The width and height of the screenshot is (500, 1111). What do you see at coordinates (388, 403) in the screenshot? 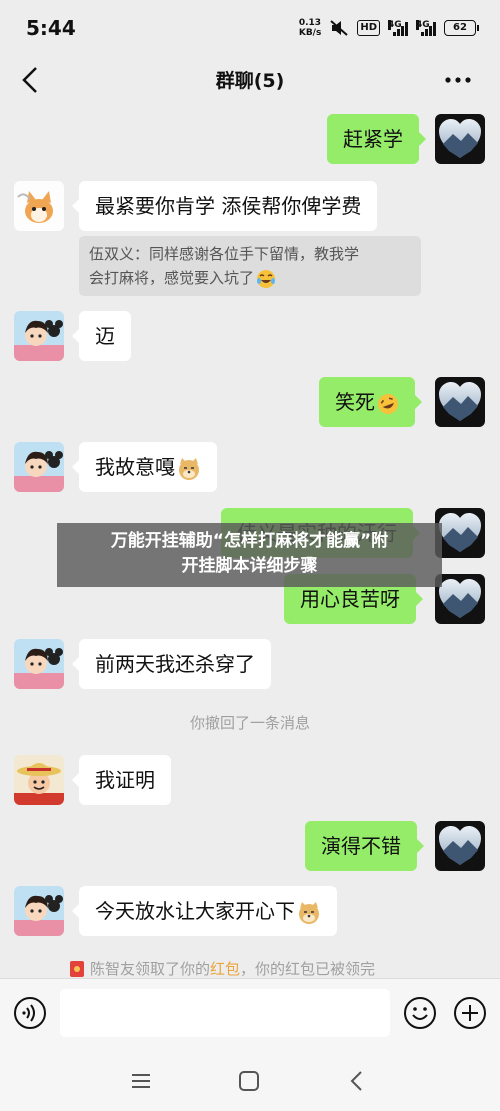
I see `rofl-emoji-icon` at bounding box center [388, 403].